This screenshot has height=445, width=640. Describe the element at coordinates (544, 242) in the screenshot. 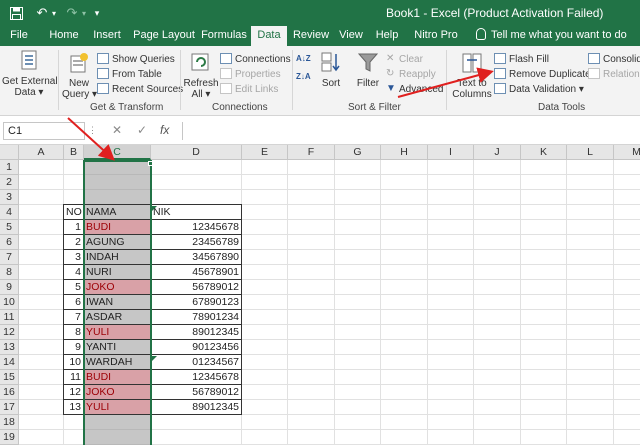

I see `cell-k6` at that location.